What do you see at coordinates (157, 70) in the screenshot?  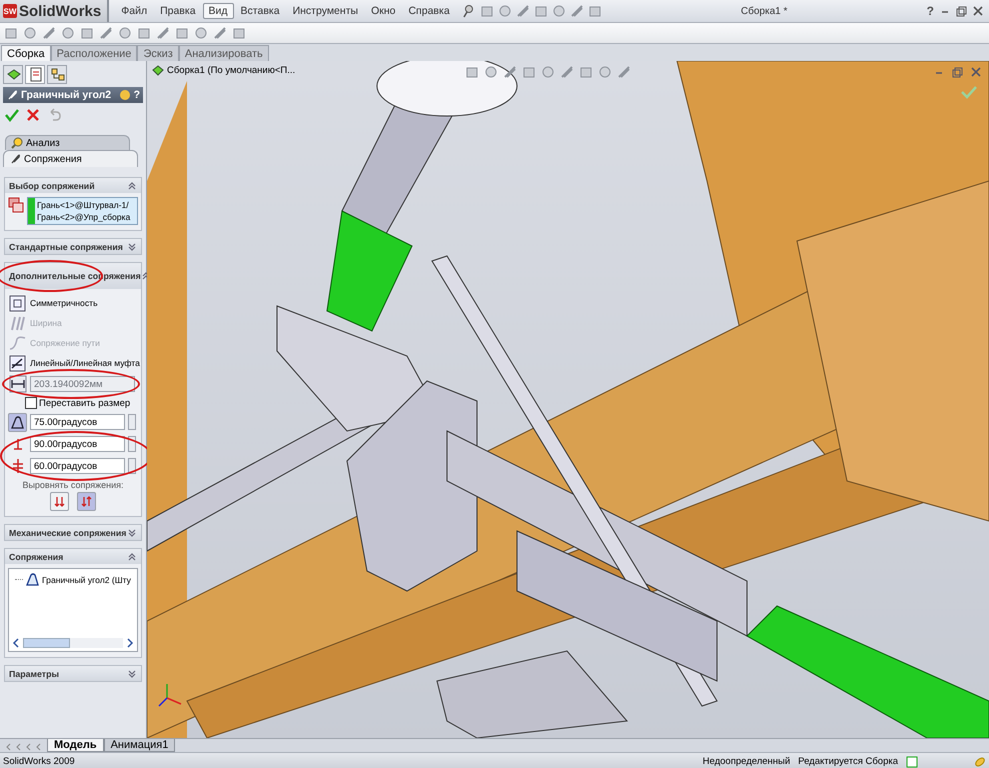 I see `assembly-icon` at bounding box center [157, 70].